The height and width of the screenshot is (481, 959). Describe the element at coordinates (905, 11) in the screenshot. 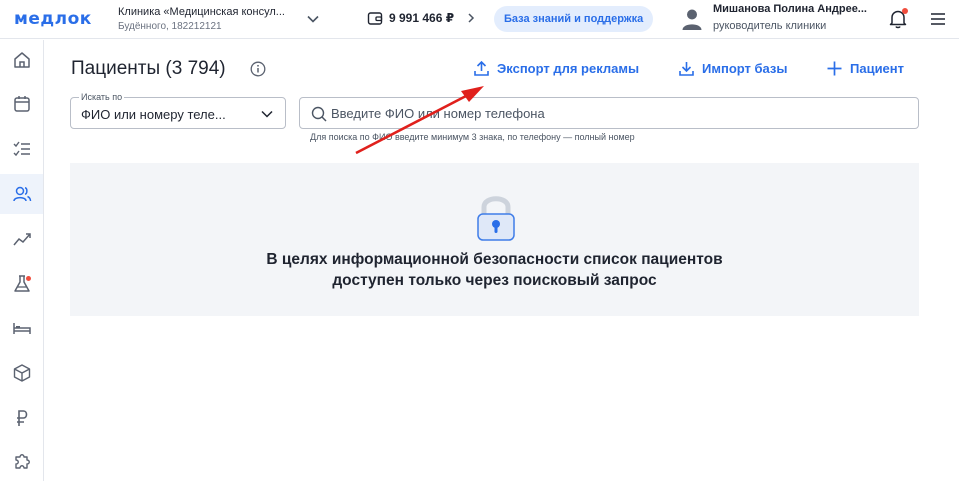

I see `notification-badge` at that location.